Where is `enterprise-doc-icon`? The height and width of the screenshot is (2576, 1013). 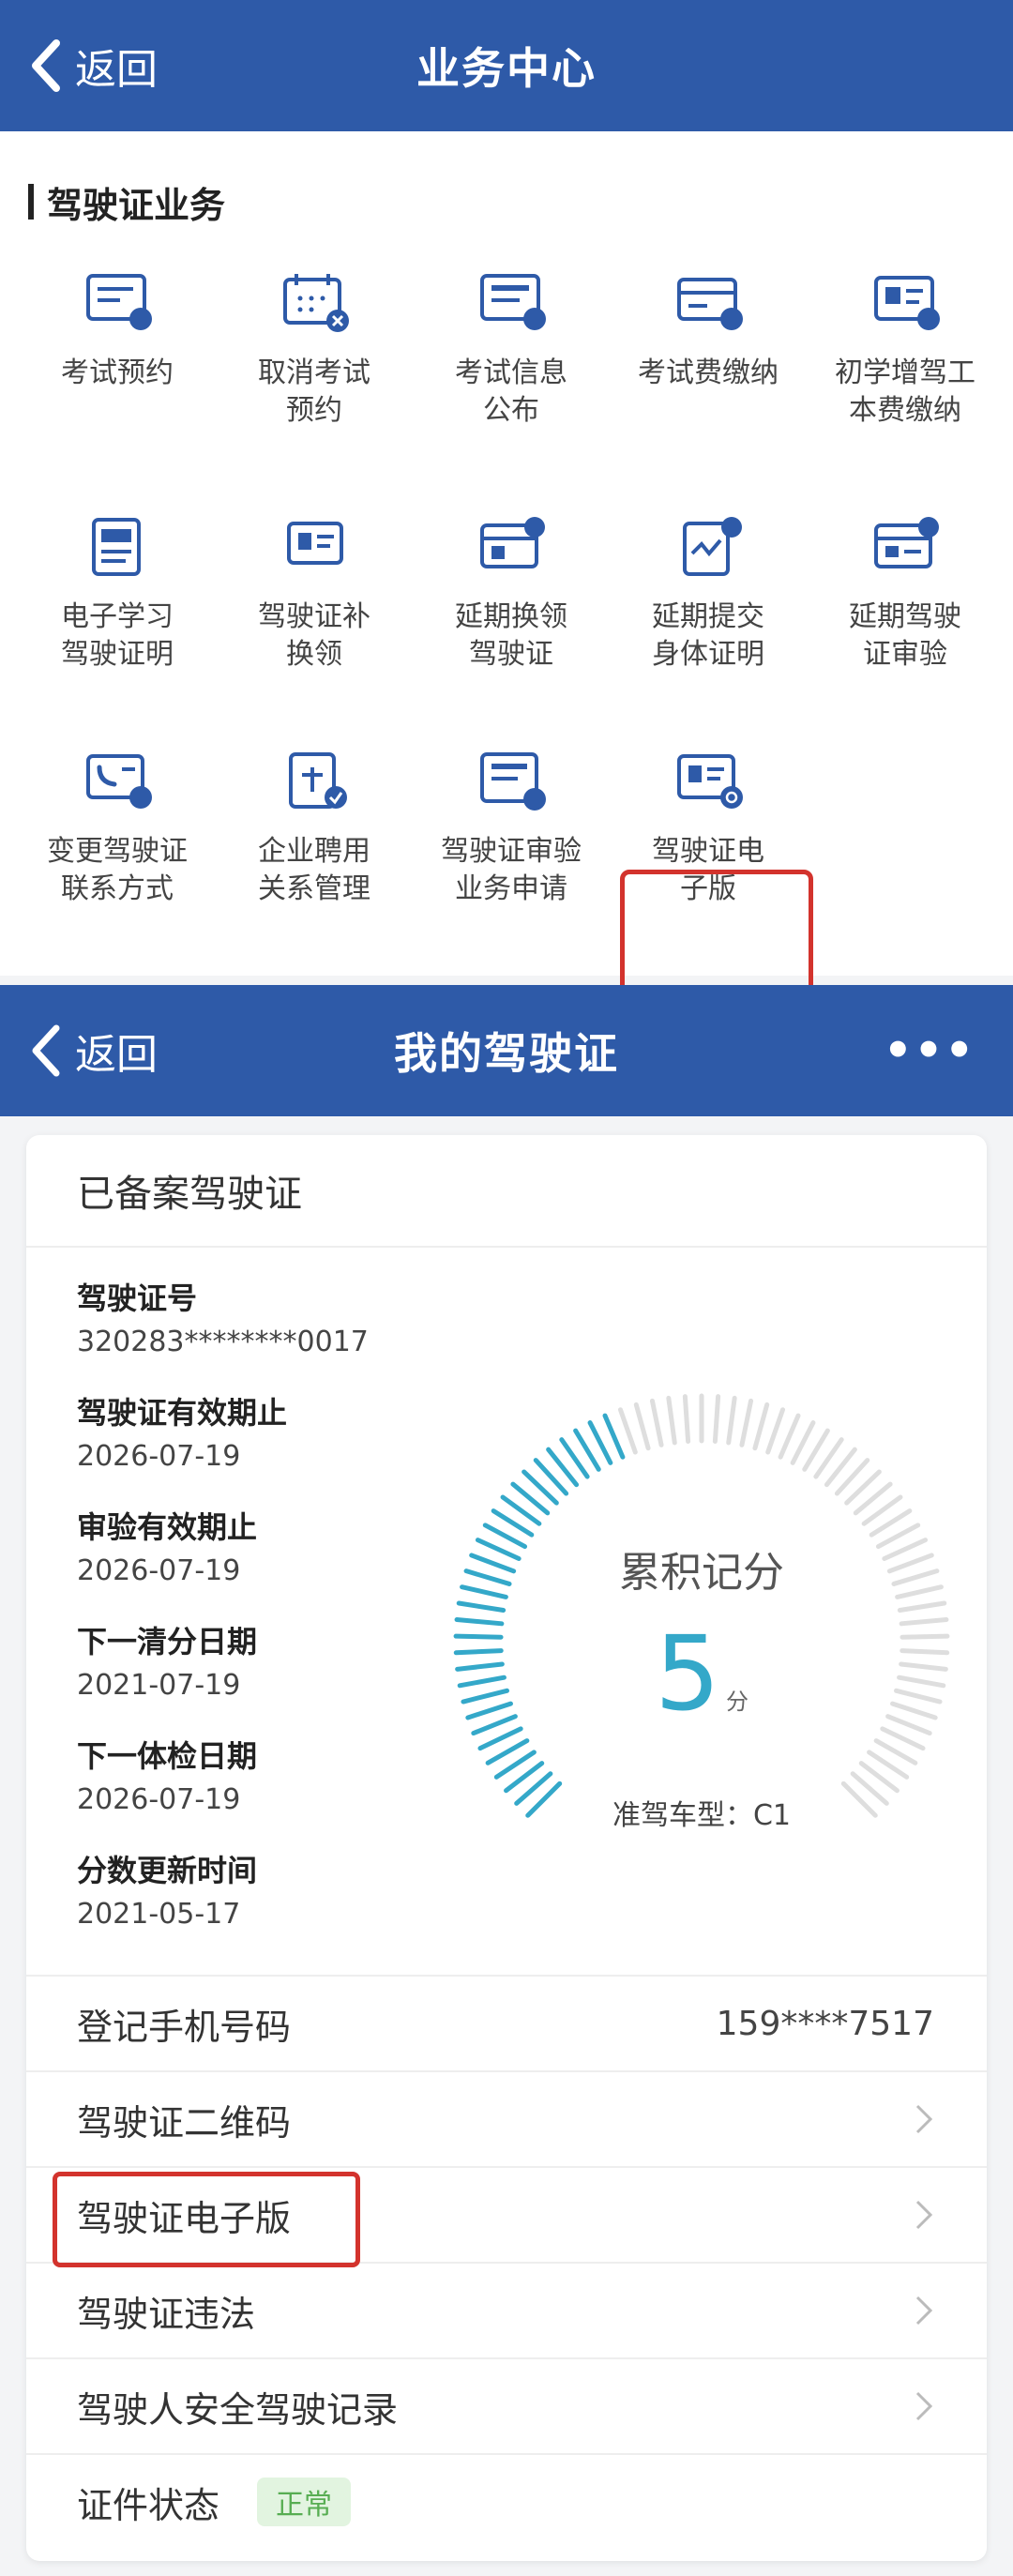
enterprise-doc-icon is located at coordinates (318, 780).